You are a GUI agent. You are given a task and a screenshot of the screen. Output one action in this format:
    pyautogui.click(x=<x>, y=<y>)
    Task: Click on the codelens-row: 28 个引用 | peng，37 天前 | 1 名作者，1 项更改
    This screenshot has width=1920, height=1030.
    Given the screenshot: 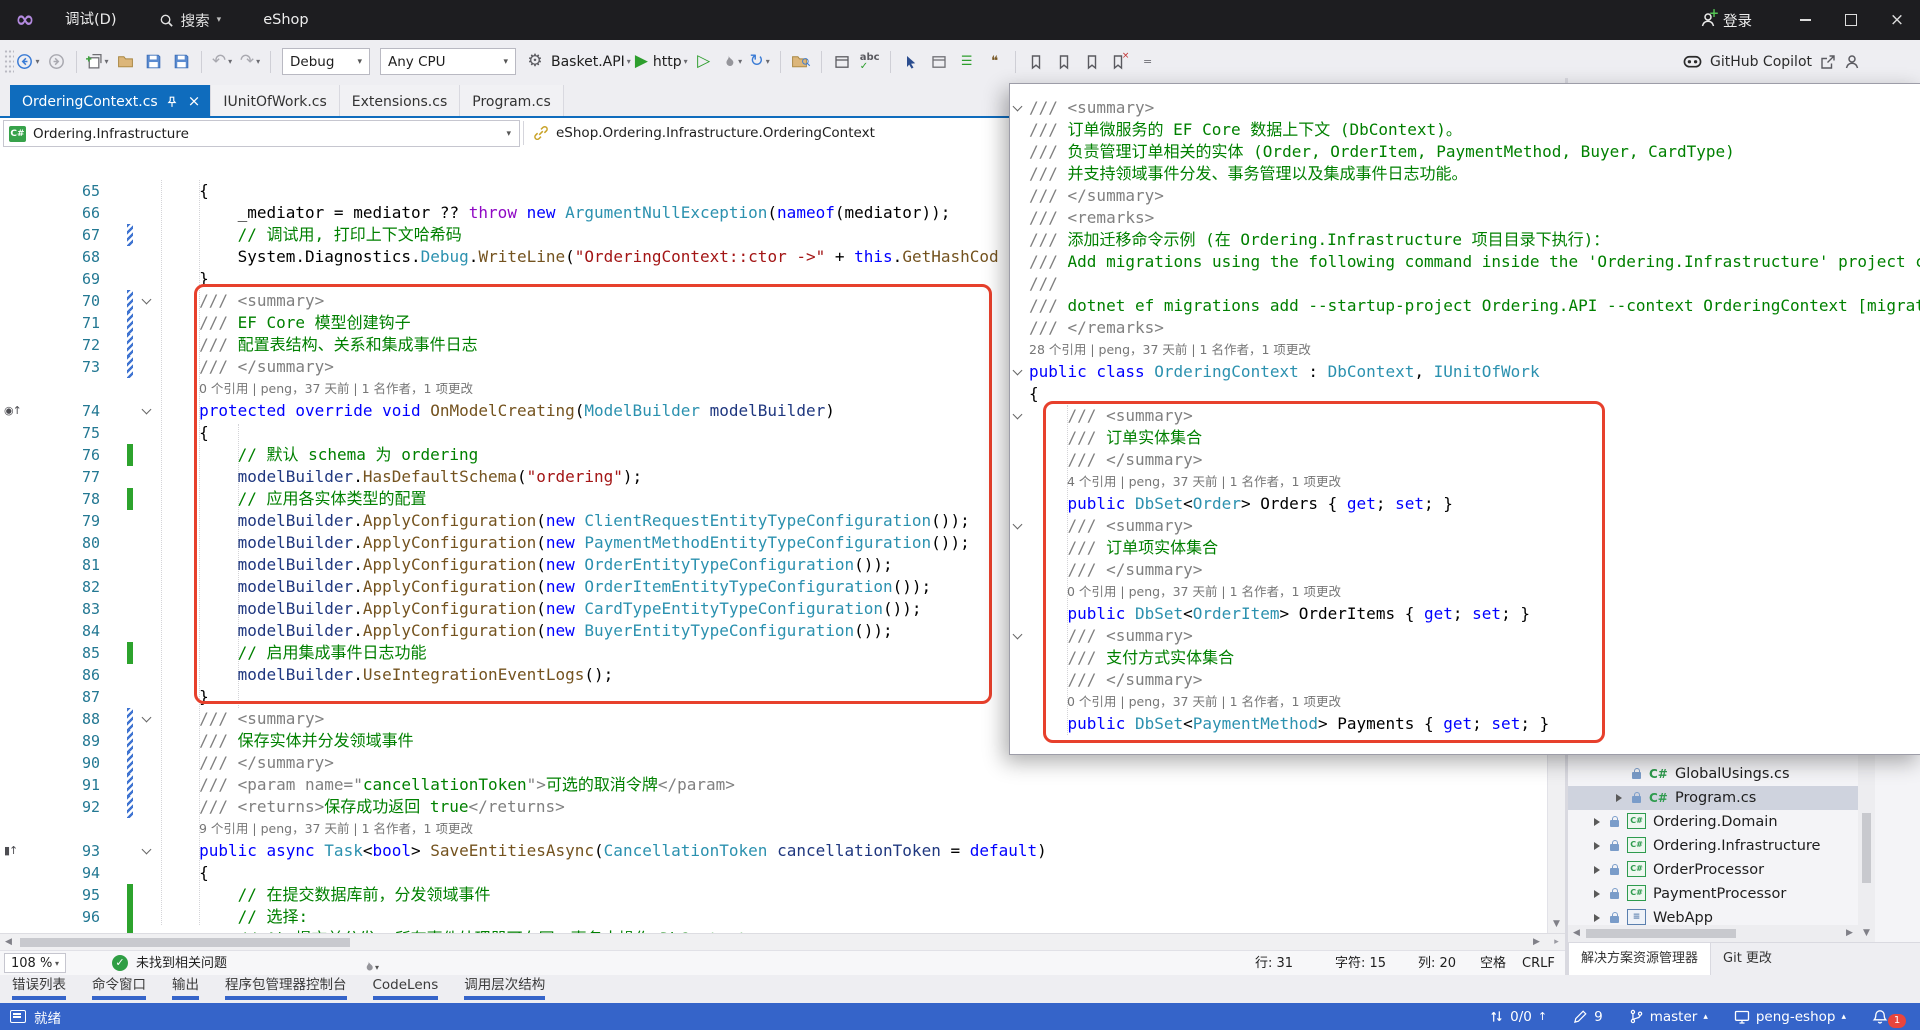 What is the action you would take?
    pyautogui.click(x=1465, y=350)
    